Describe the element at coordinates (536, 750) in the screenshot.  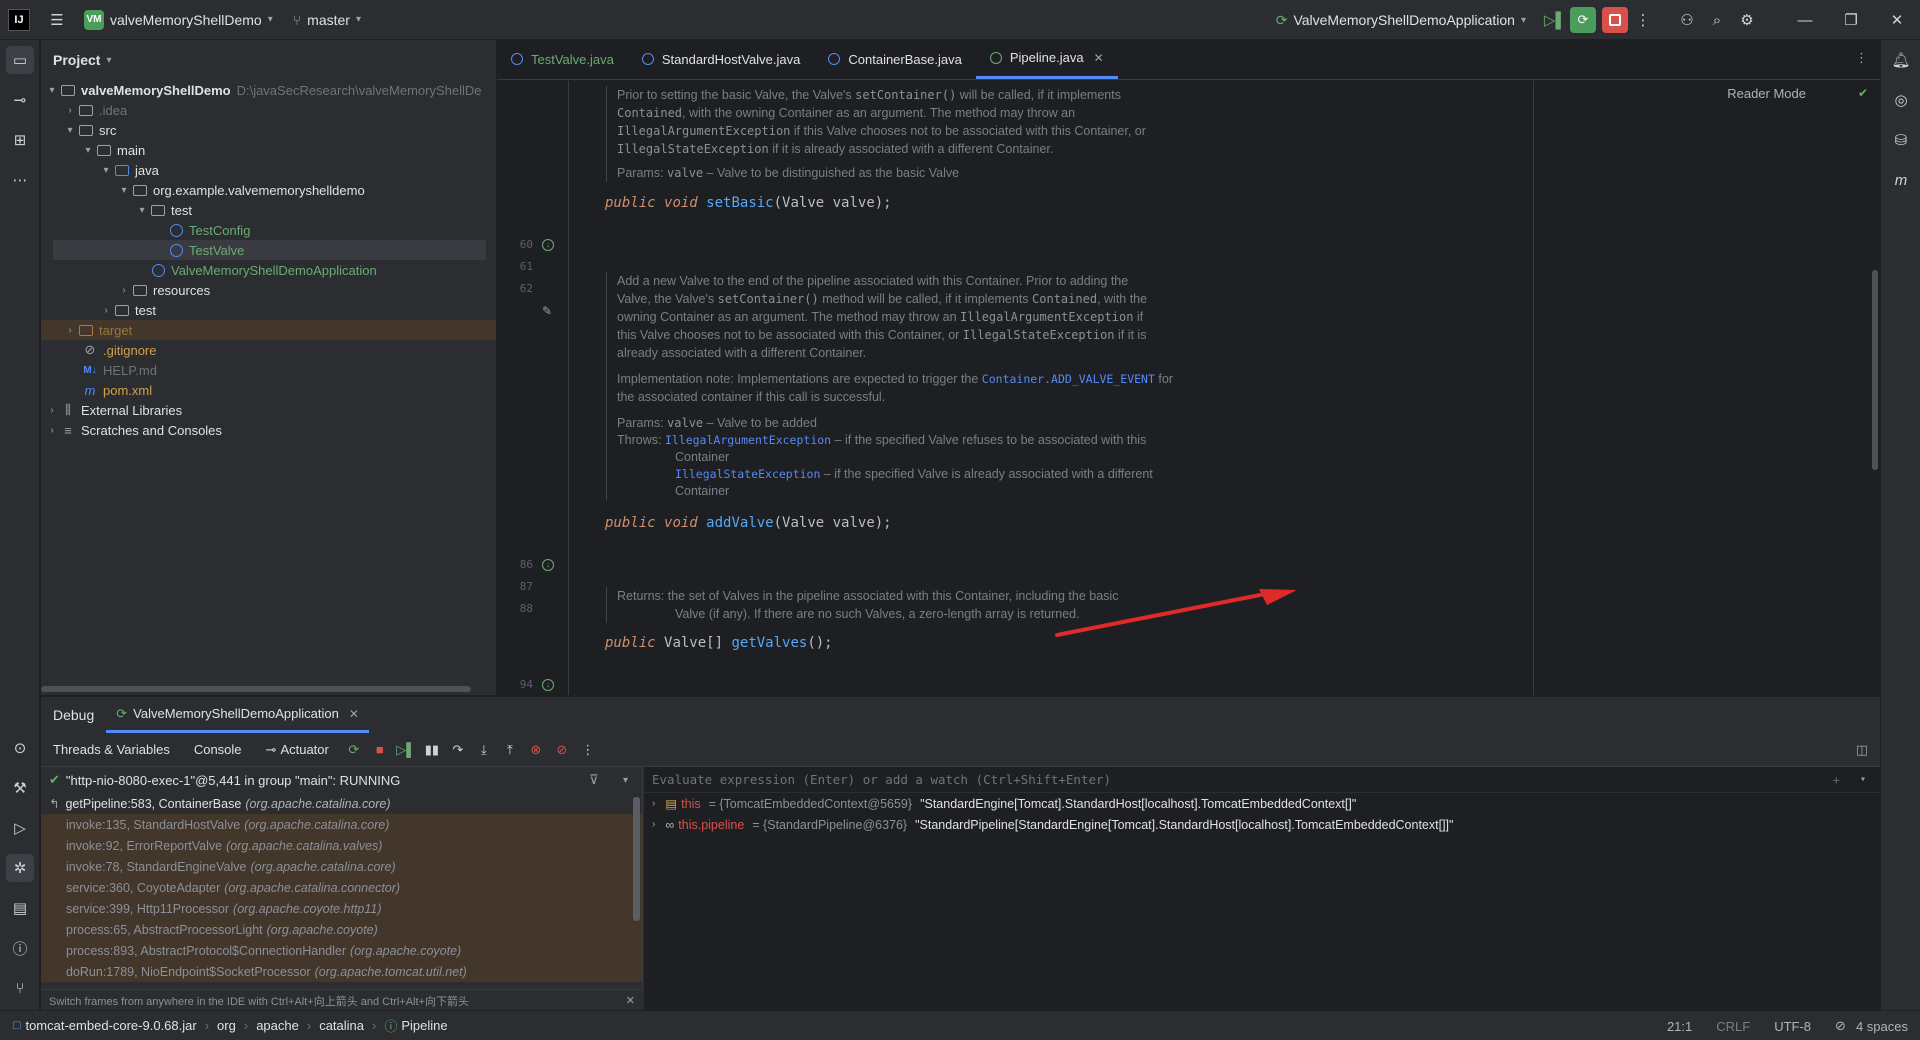
I see `view-breakpoints-icon: ⊗` at that location.